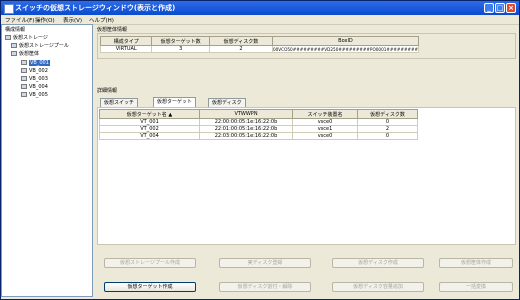 The image size is (520, 300). Describe the element at coordinates (489, 8) in the screenshot. I see `minimize-button: _` at that location.